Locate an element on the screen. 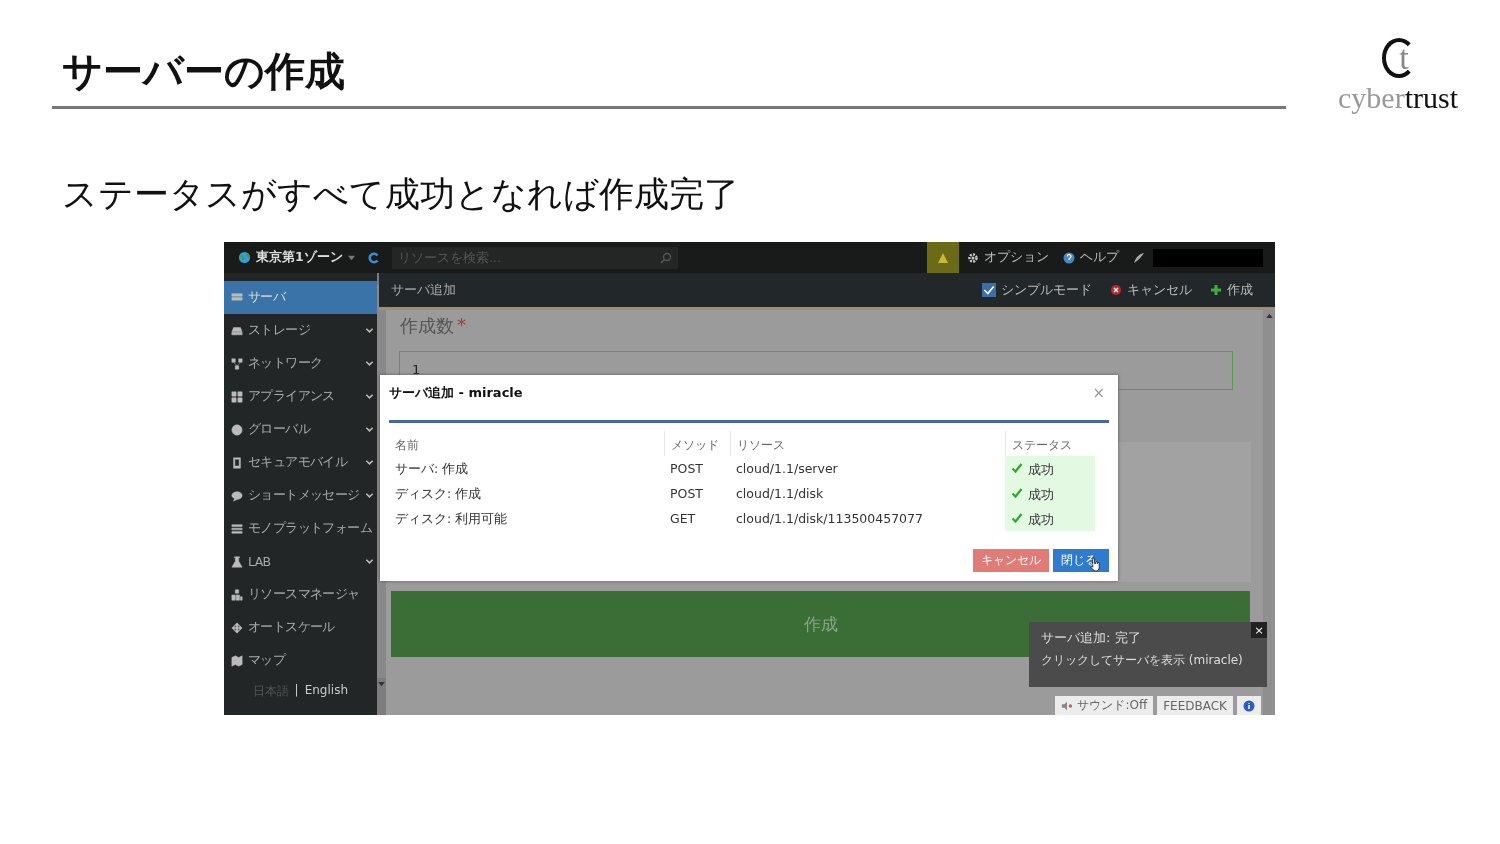  sidebar-item: アプライアンス is located at coordinates (300, 396).